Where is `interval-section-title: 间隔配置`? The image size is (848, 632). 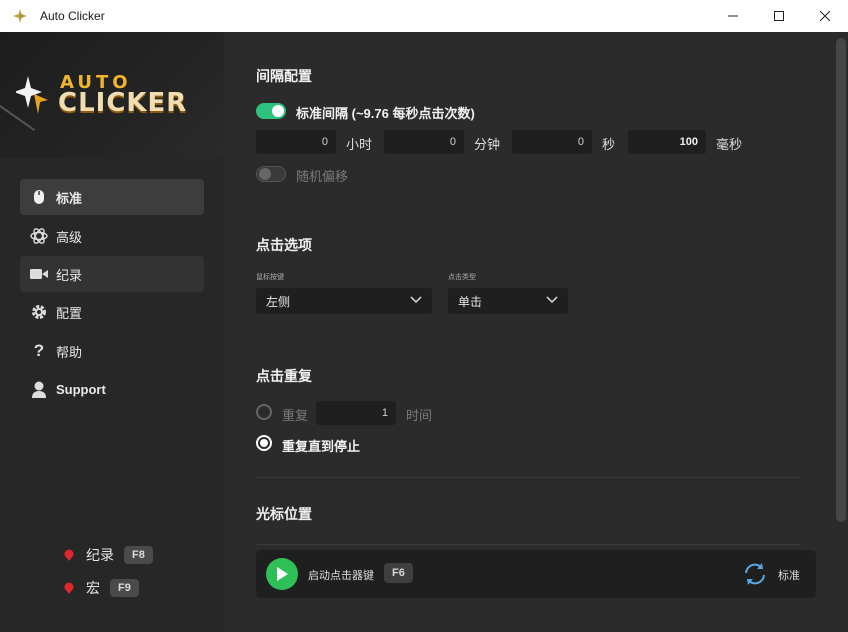
interval-section-title: 间隔配置 is located at coordinates (284, 76).